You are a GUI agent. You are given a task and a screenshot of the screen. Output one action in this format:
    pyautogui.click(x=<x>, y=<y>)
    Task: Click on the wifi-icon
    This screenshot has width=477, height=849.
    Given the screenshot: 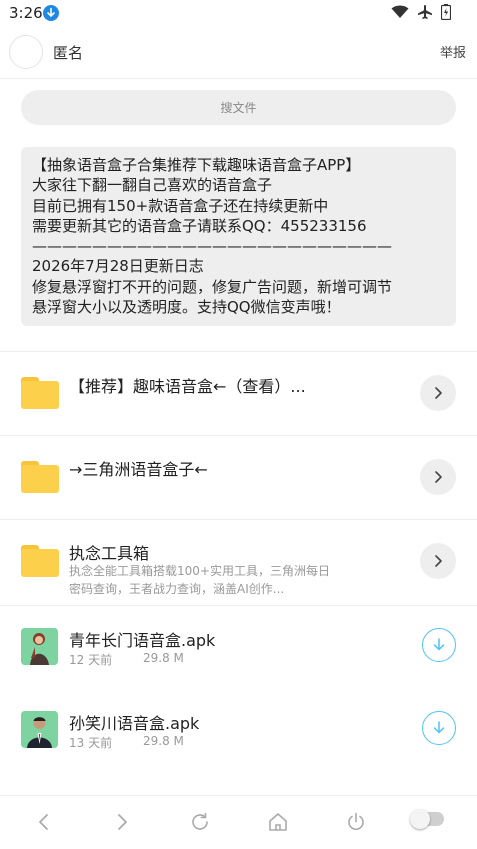 What is the action you would take?
    pyautogui.click(x=400, y=12)
    